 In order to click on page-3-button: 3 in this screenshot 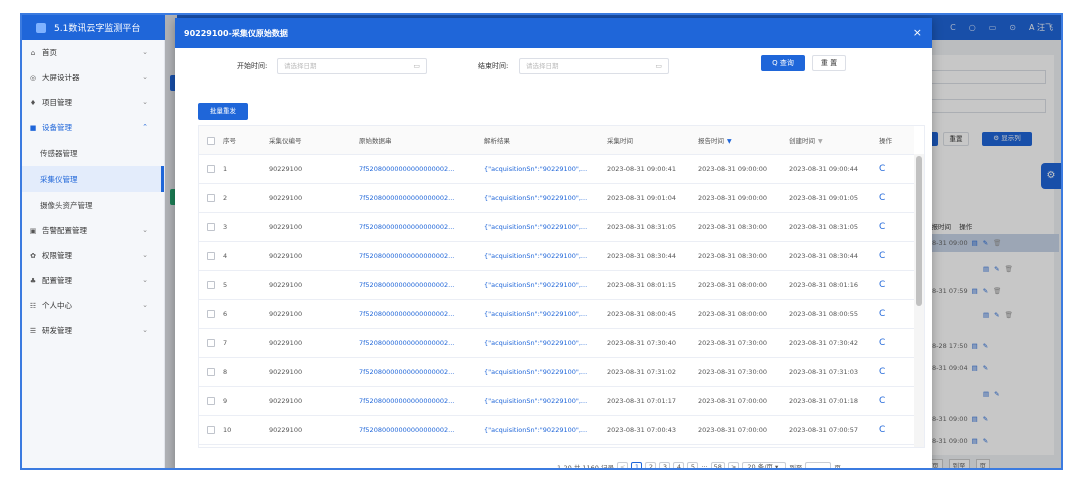, I will do `click(665, 464)`.